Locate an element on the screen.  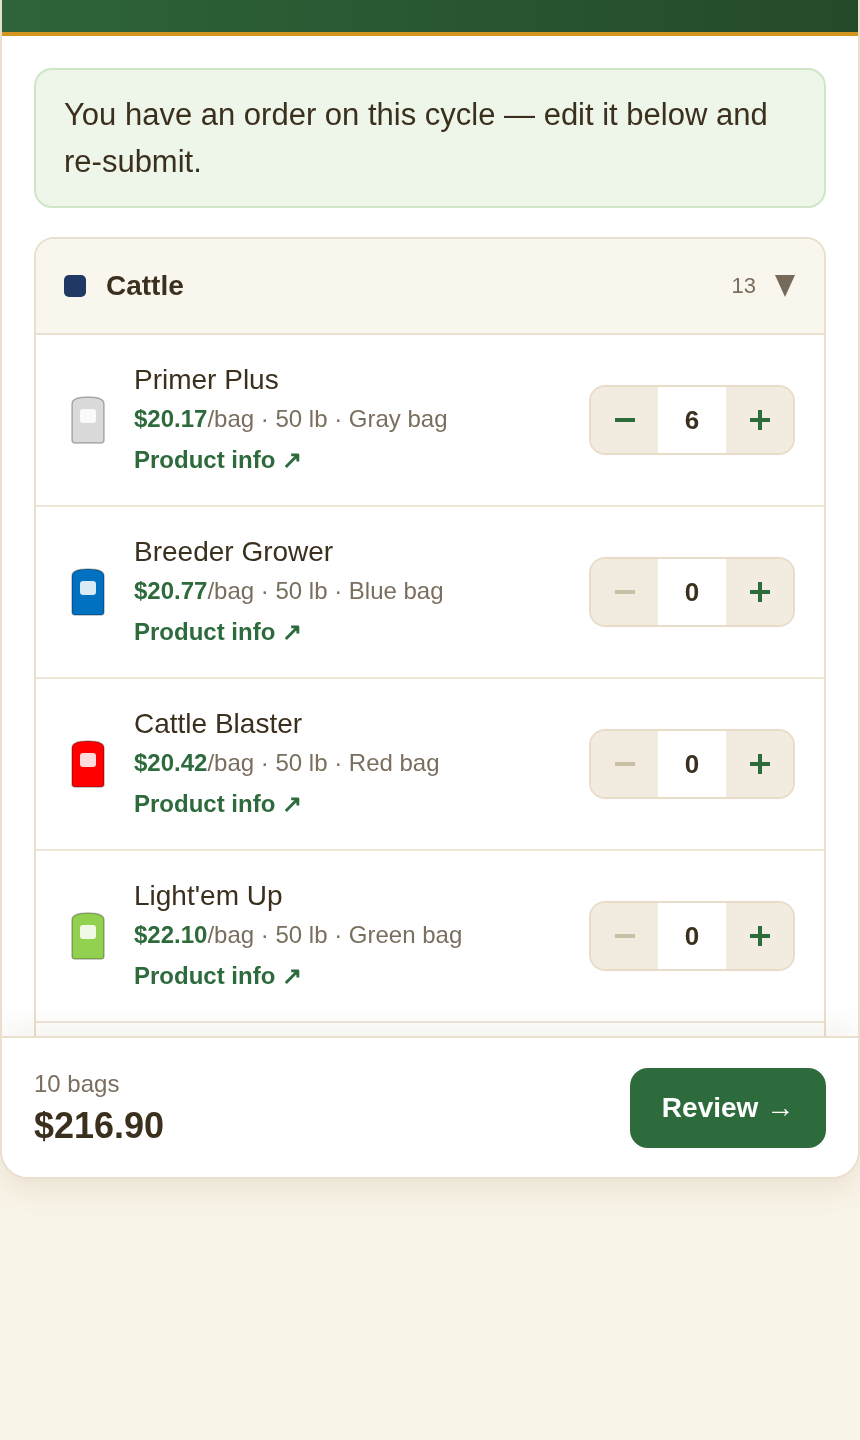
product-meta: $20.77/bag · 50 lb · Blue bag is located at coordinates (289, 591).